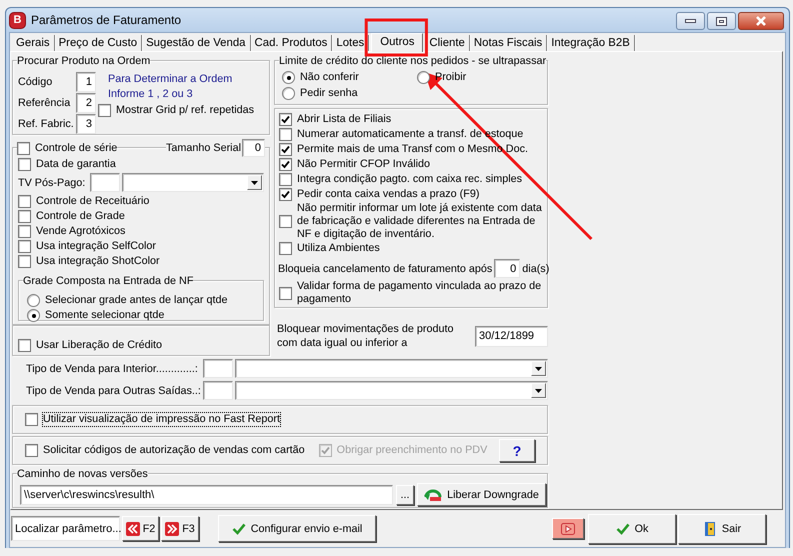  Describe the element at coordinates (93, 201) in the screenshot. I see `checkbox-label: Controle de Receituário` at that location.